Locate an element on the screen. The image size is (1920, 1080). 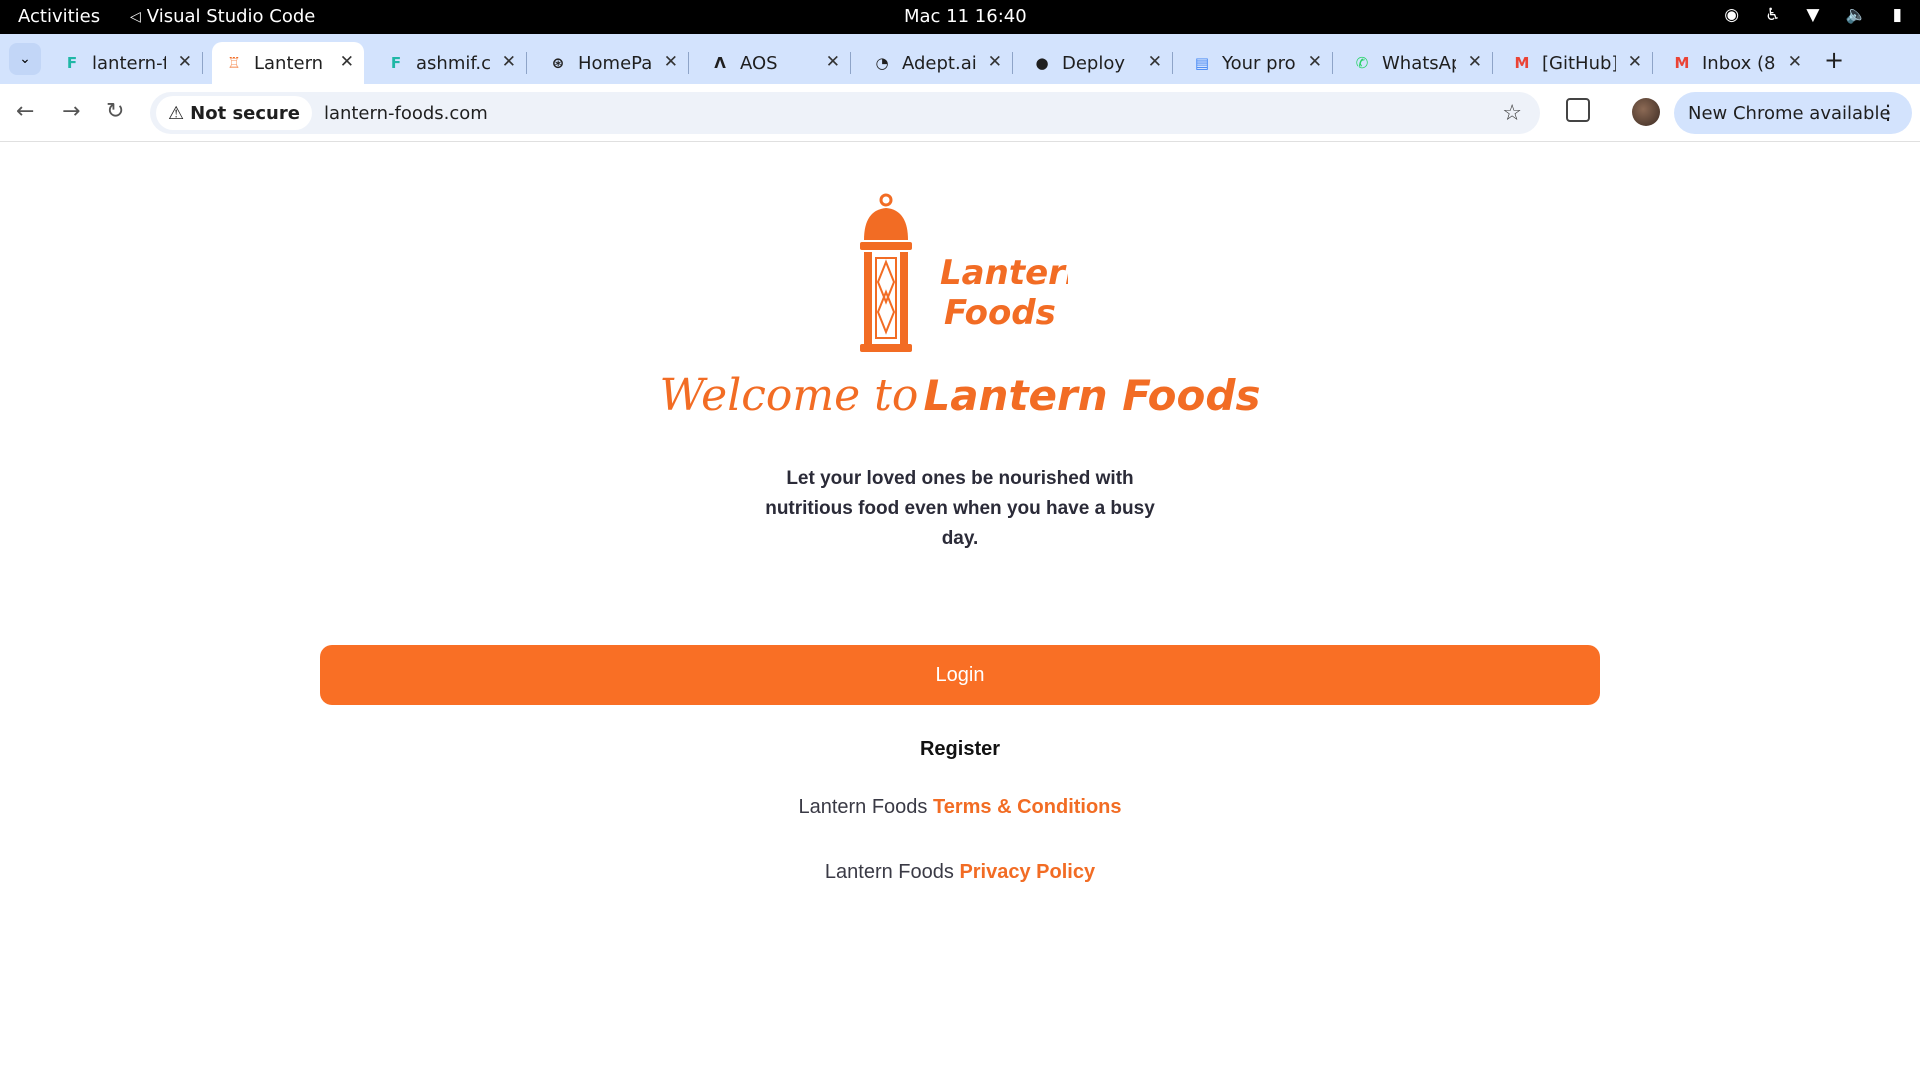
openai-icon: ⊛ is located at coordinates (558, 63).